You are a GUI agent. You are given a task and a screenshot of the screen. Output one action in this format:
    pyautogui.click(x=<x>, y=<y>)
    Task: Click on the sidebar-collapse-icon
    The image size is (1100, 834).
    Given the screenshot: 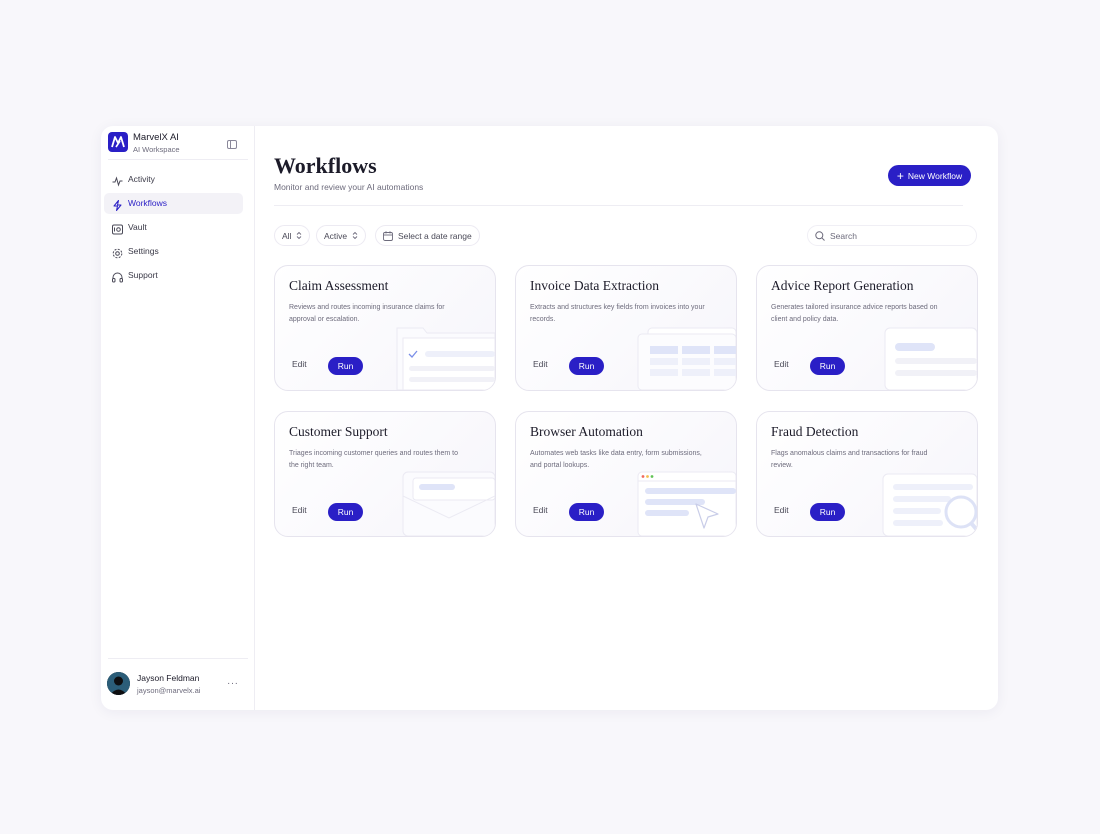 What is the action you would take?
    pyautogui.click(x=232, y=142)
    